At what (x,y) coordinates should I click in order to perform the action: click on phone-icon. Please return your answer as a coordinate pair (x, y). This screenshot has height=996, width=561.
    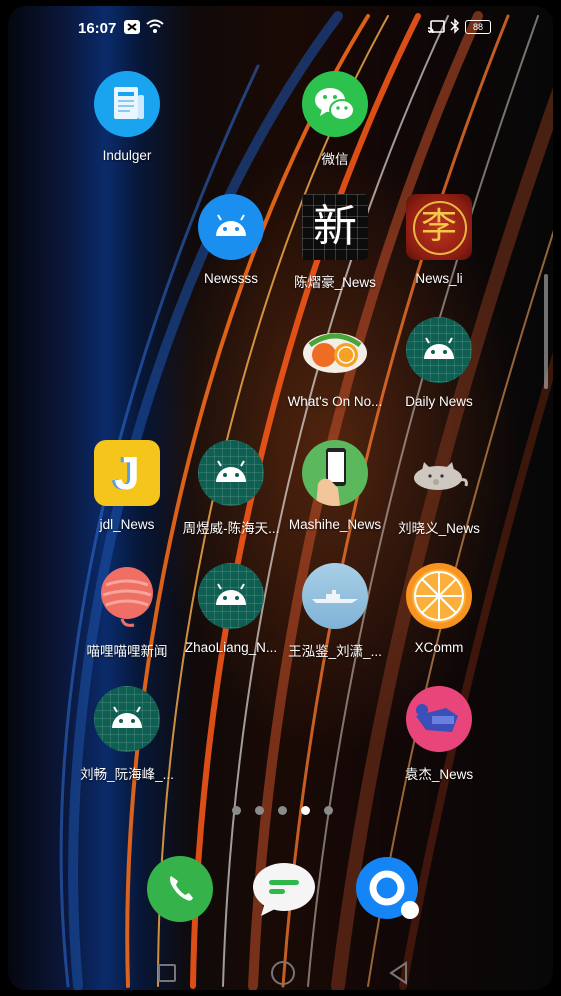
    Looking at the image, I should click on (181, 888).